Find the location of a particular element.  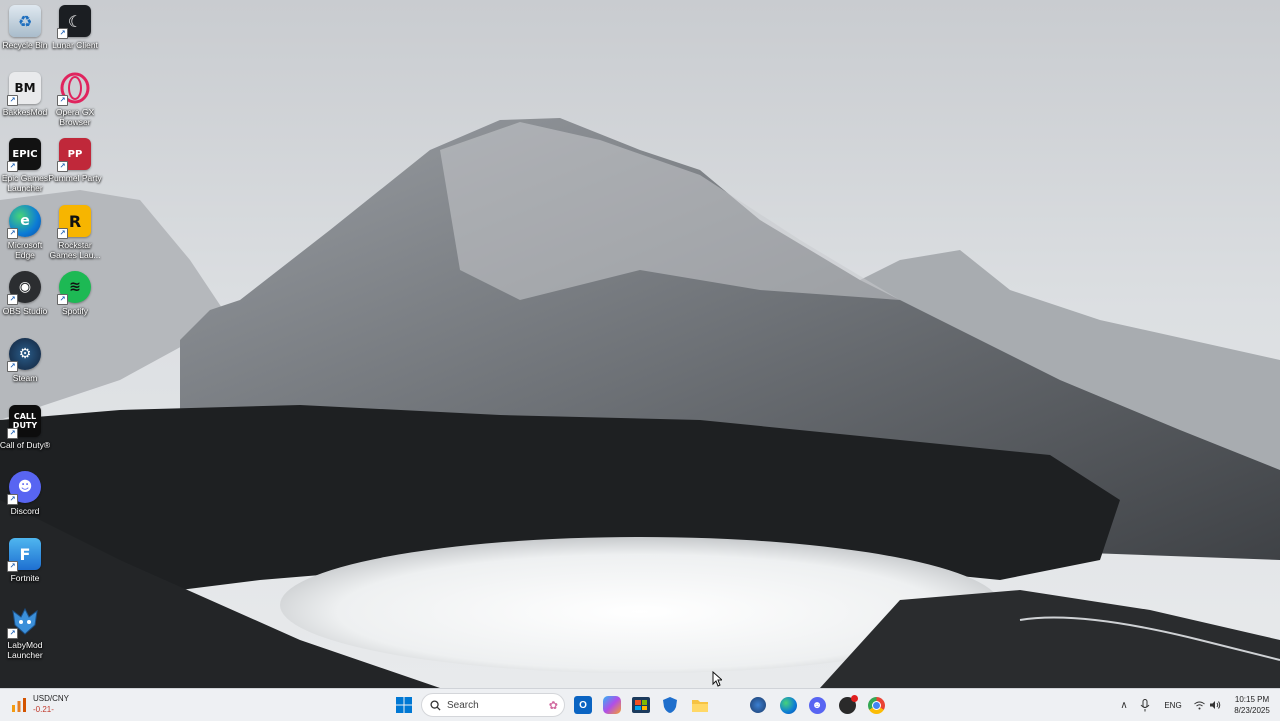

taskbar-defender is located at coordinates (670, 705).